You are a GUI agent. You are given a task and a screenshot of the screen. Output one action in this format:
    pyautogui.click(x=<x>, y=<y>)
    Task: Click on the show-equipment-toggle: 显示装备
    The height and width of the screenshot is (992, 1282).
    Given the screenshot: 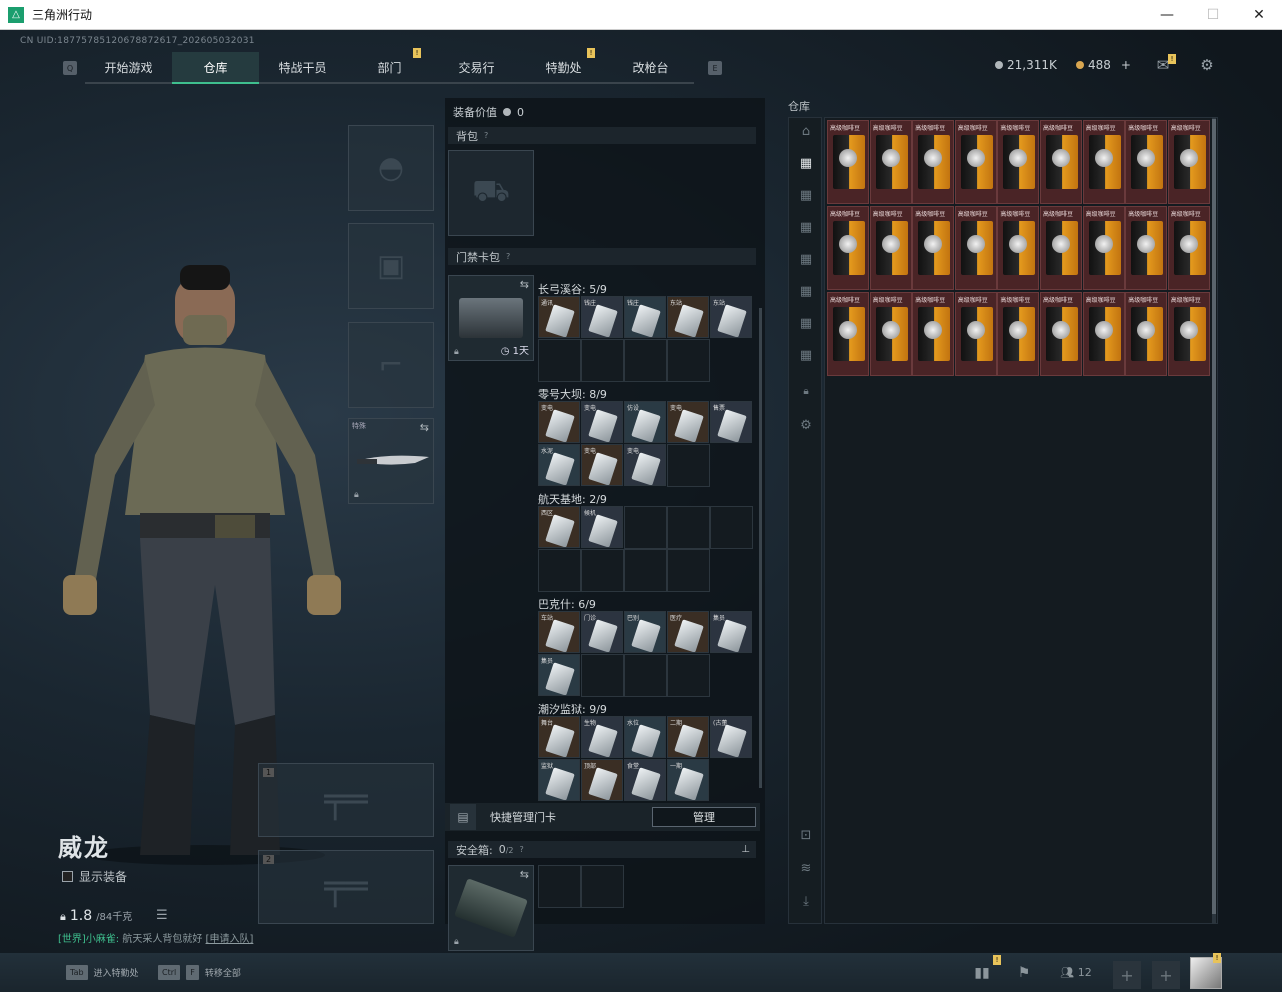 What is the action you would take?
    pyautogui.click(x=94, y=876)
    